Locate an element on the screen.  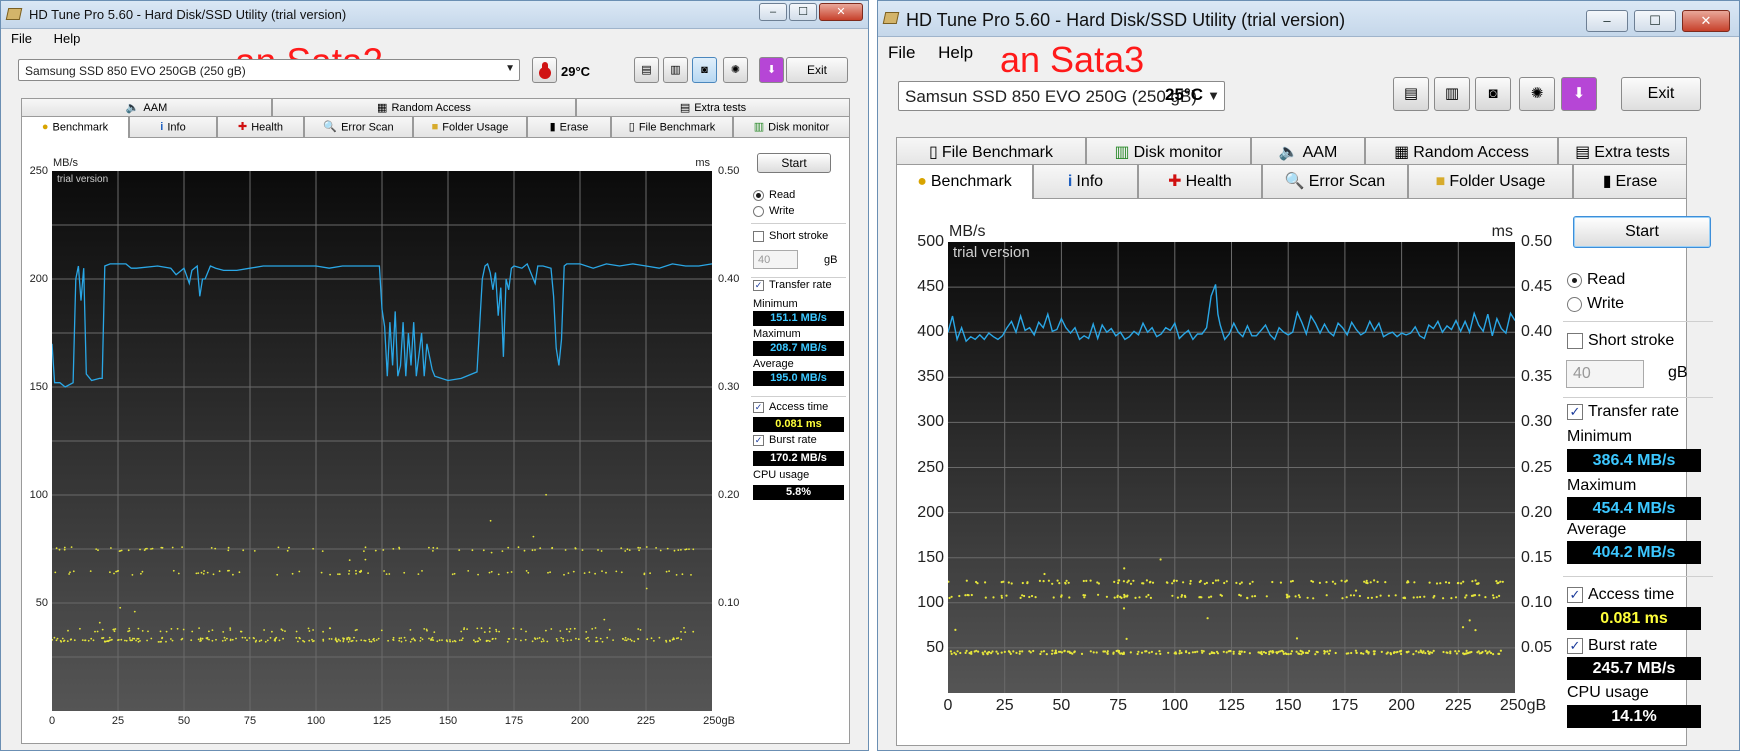
health-cross-icon: ✚ is located at coordinates (242, 127).